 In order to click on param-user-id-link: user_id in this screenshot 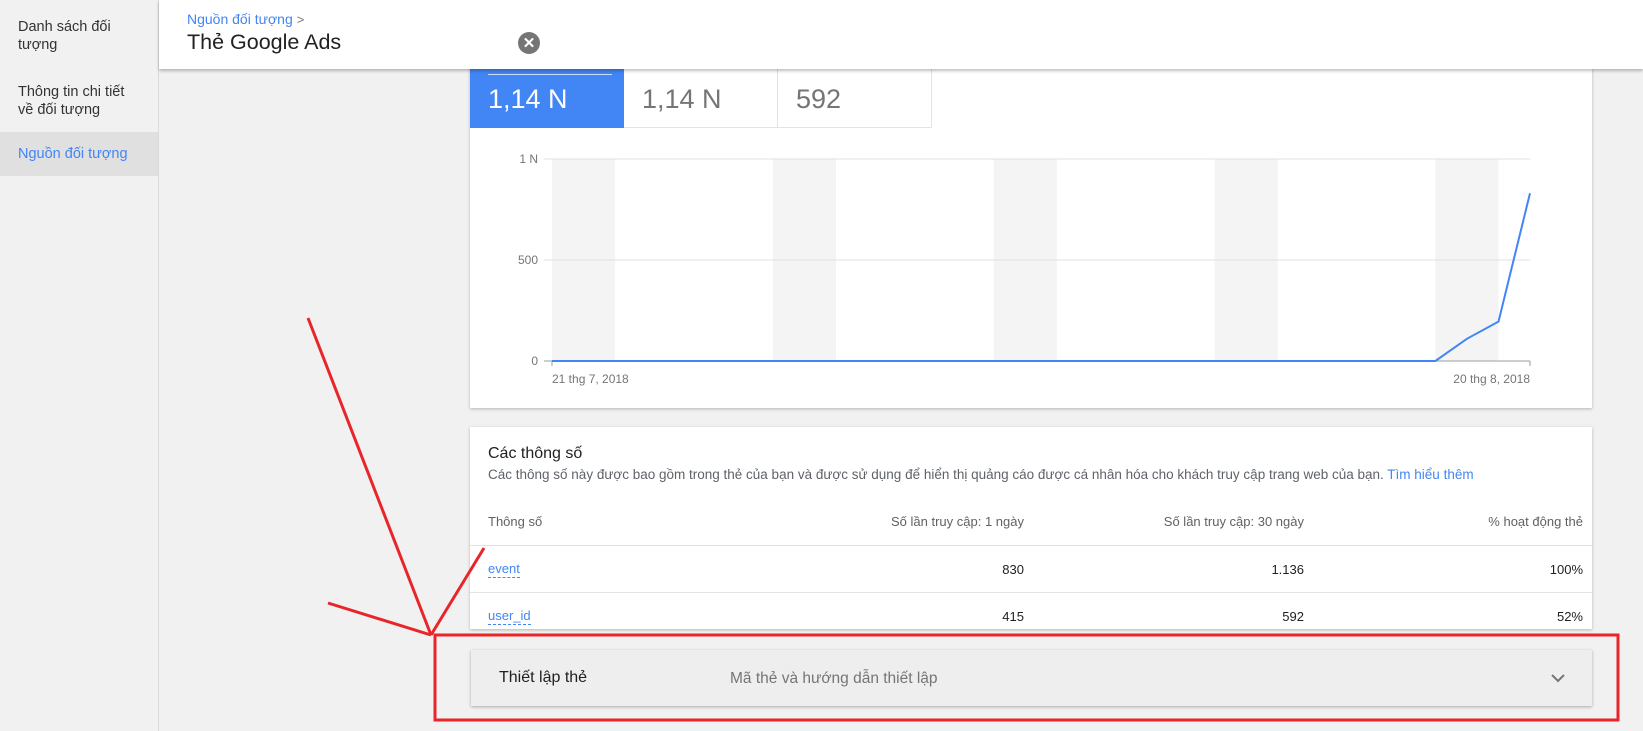, I will do `click(509, 616)`.